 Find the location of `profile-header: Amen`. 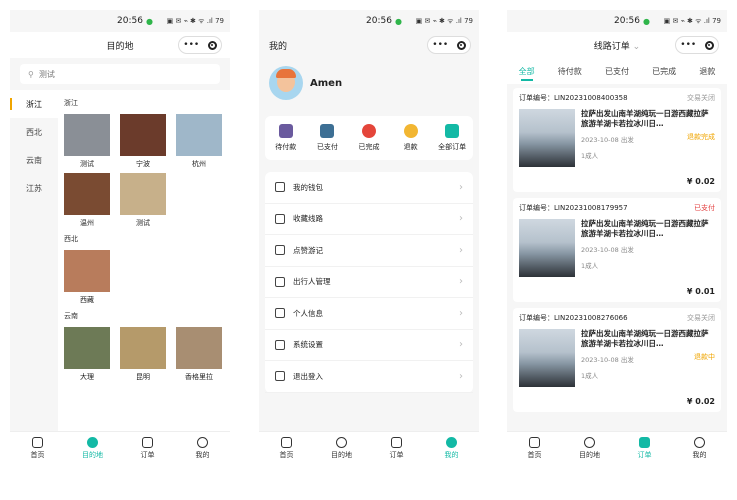

profile-header: Amen is located at coordinates (369, 83).